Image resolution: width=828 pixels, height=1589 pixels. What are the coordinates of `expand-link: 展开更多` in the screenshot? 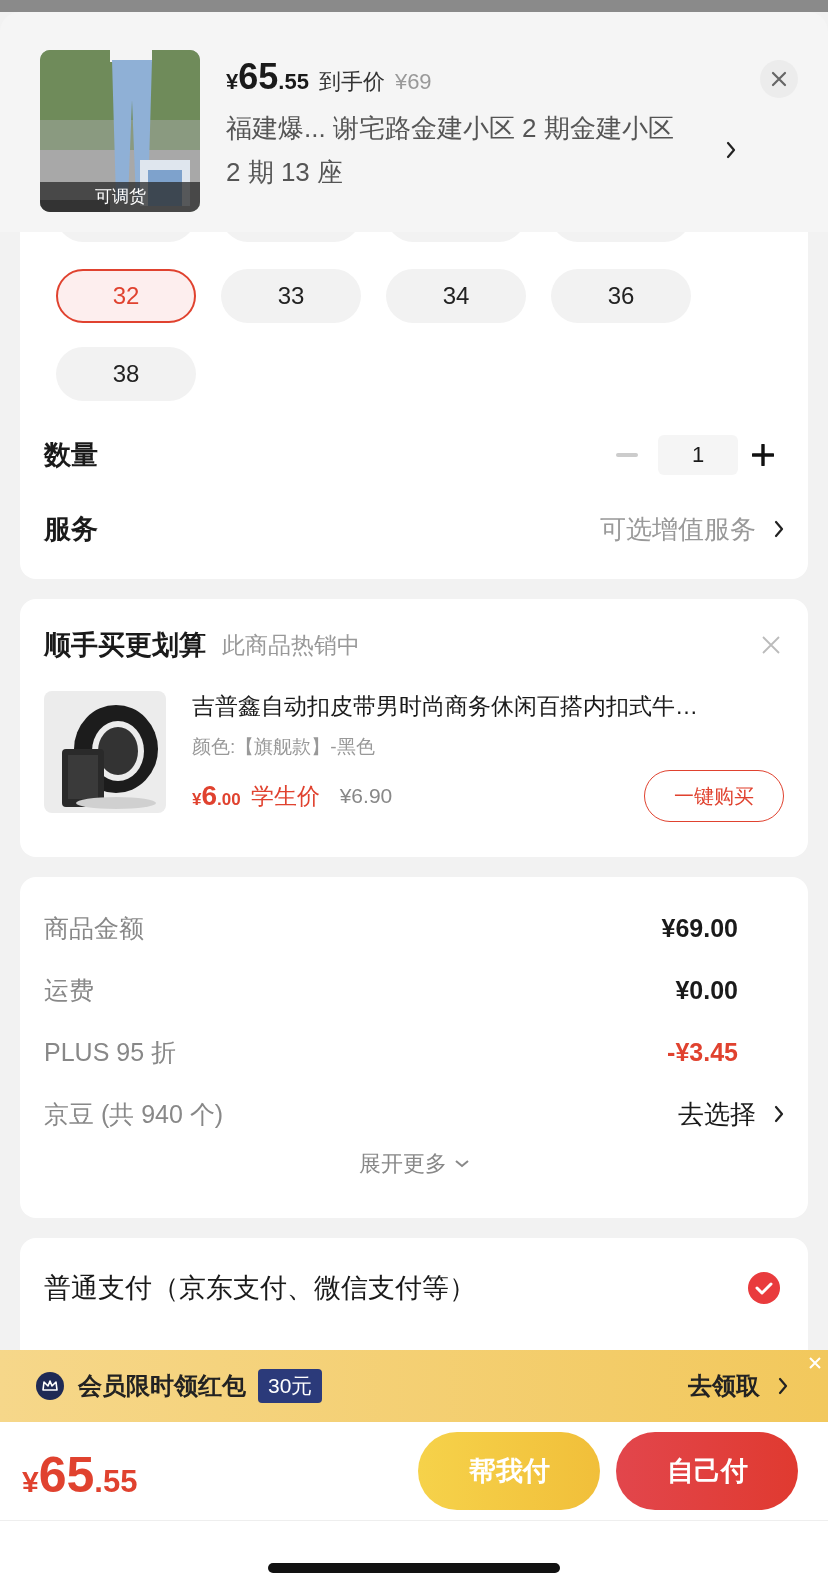 It's located at (403, 1164).